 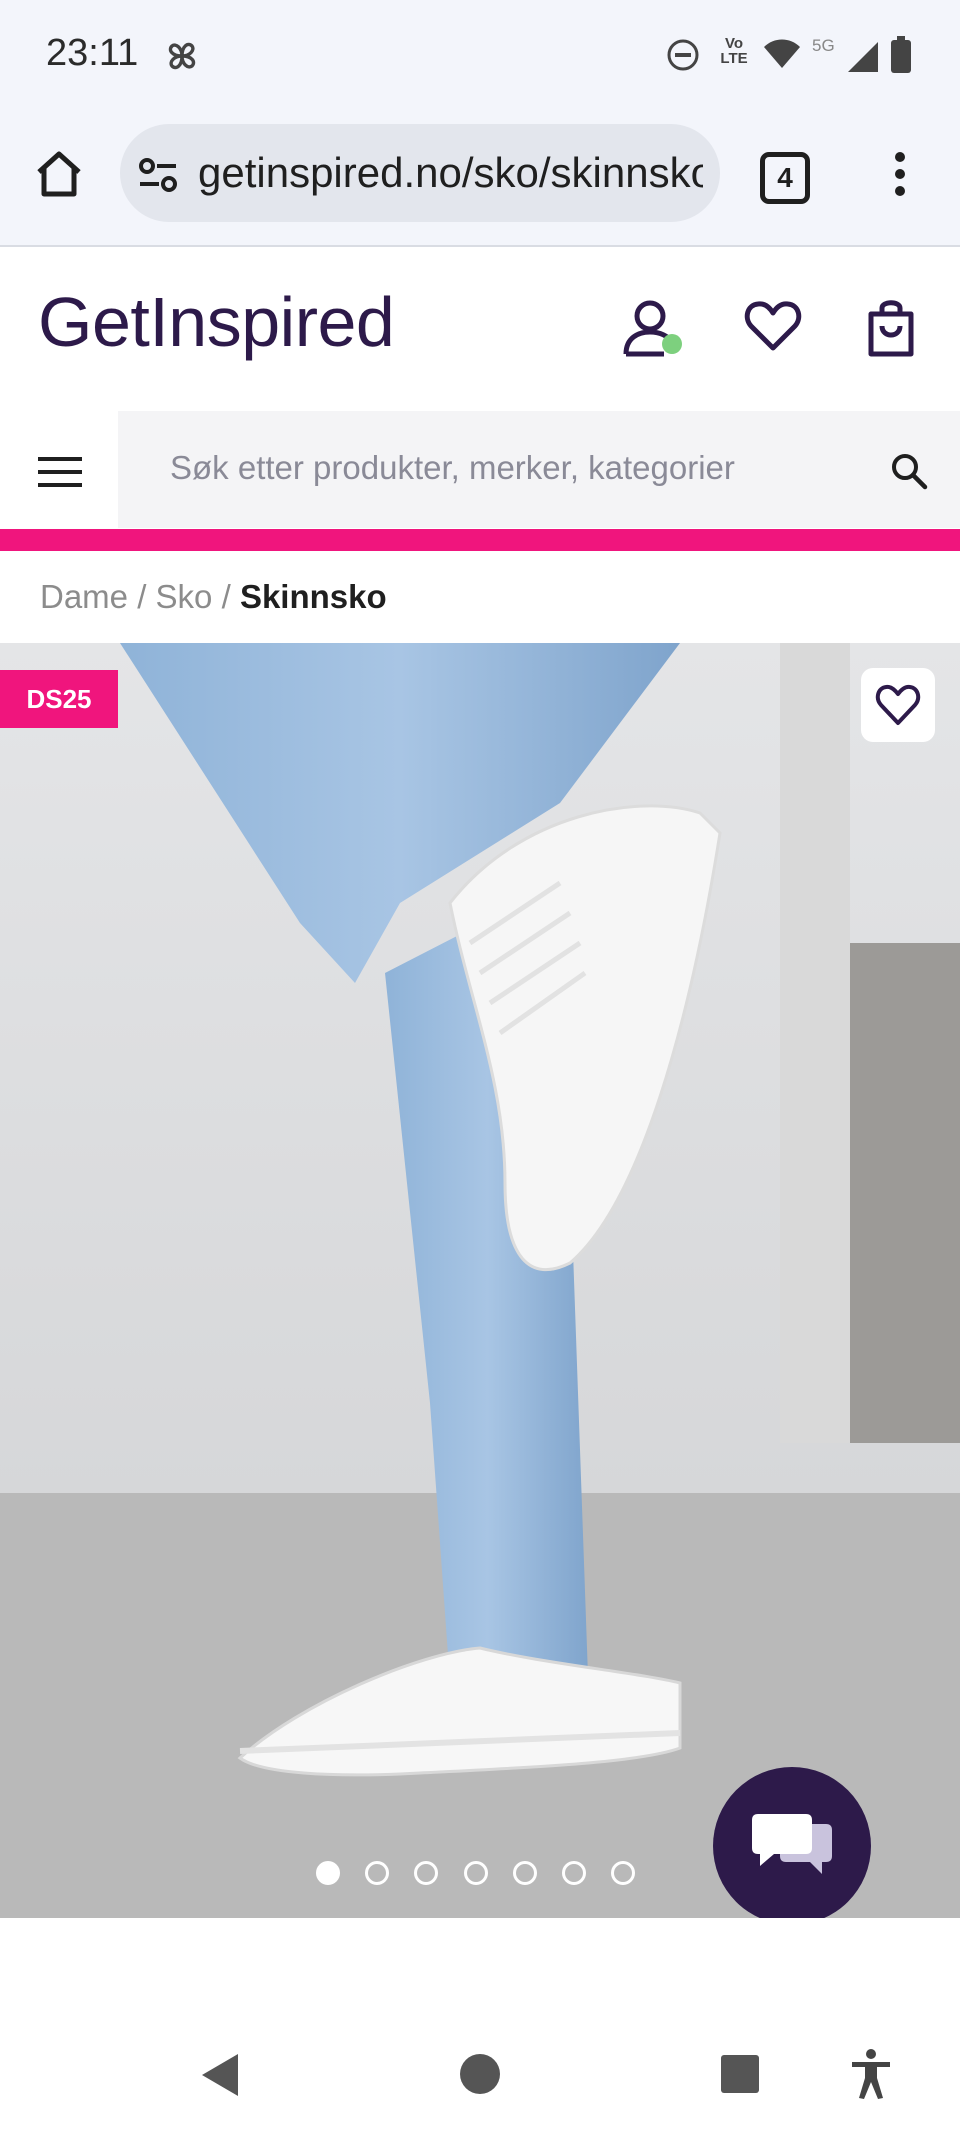 What do you see at coordinates (782, 53) in the screenshot?
I see `wifi-icon` at bounding box center [782, 53].